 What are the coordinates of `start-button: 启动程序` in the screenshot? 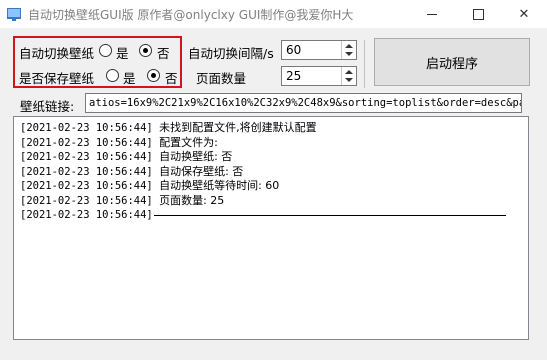 It's located at (452, 62).